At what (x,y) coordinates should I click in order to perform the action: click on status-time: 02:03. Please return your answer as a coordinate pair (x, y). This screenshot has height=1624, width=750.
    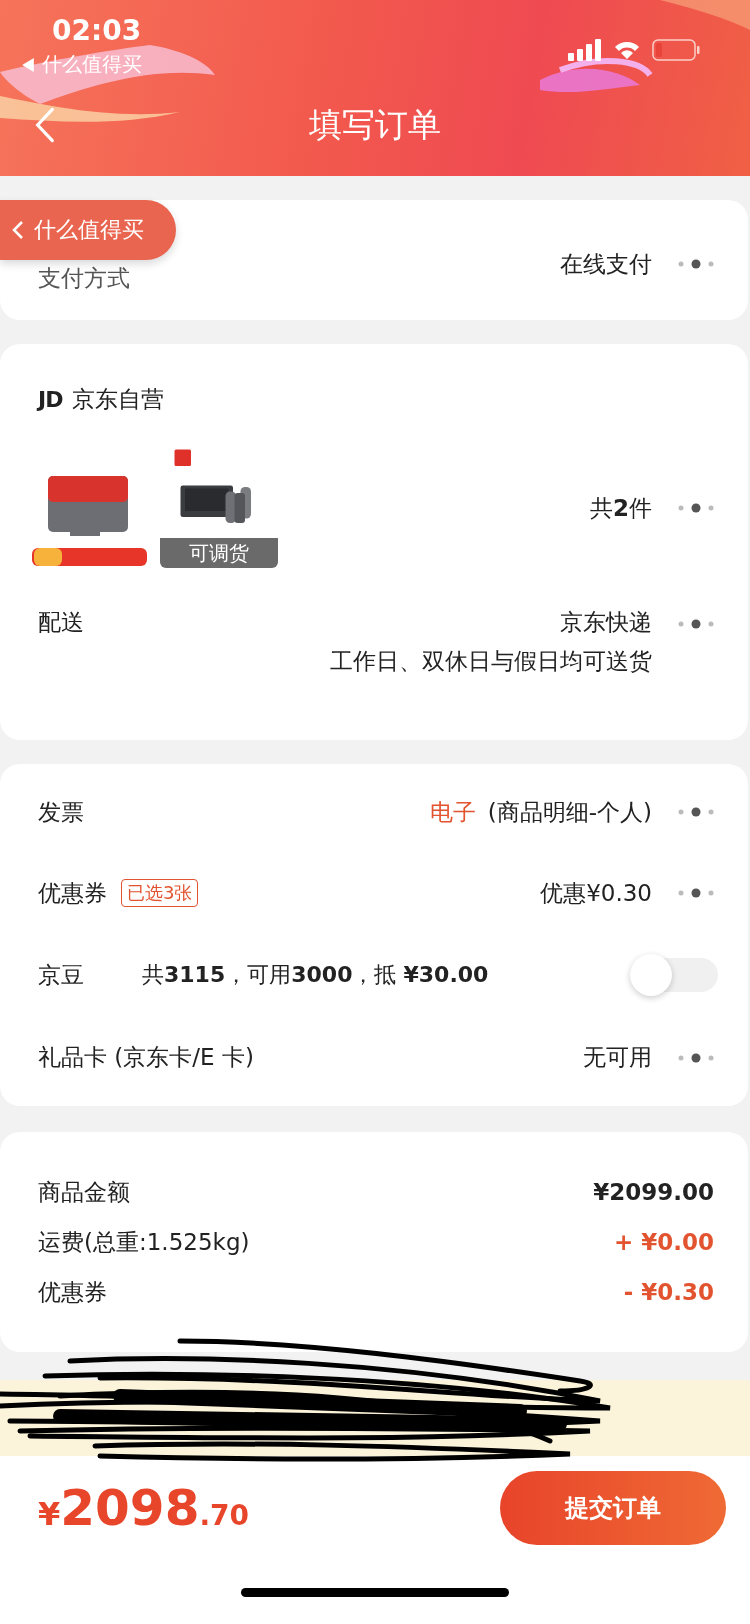
    Looking at the image, I should click on (96, 30).